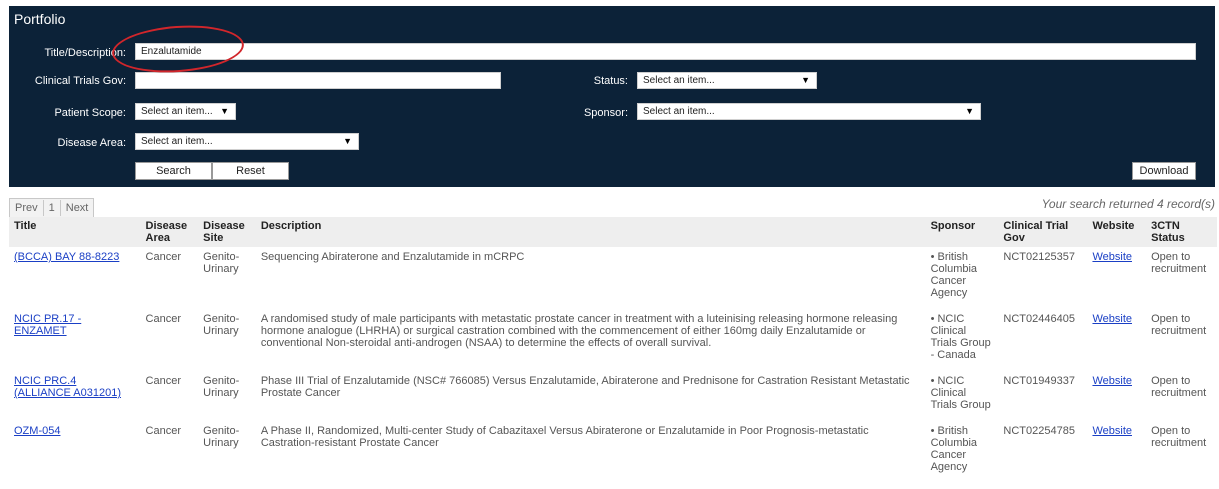  I want to click on column-header-sponsor: Sponsor, so click(962, 232).